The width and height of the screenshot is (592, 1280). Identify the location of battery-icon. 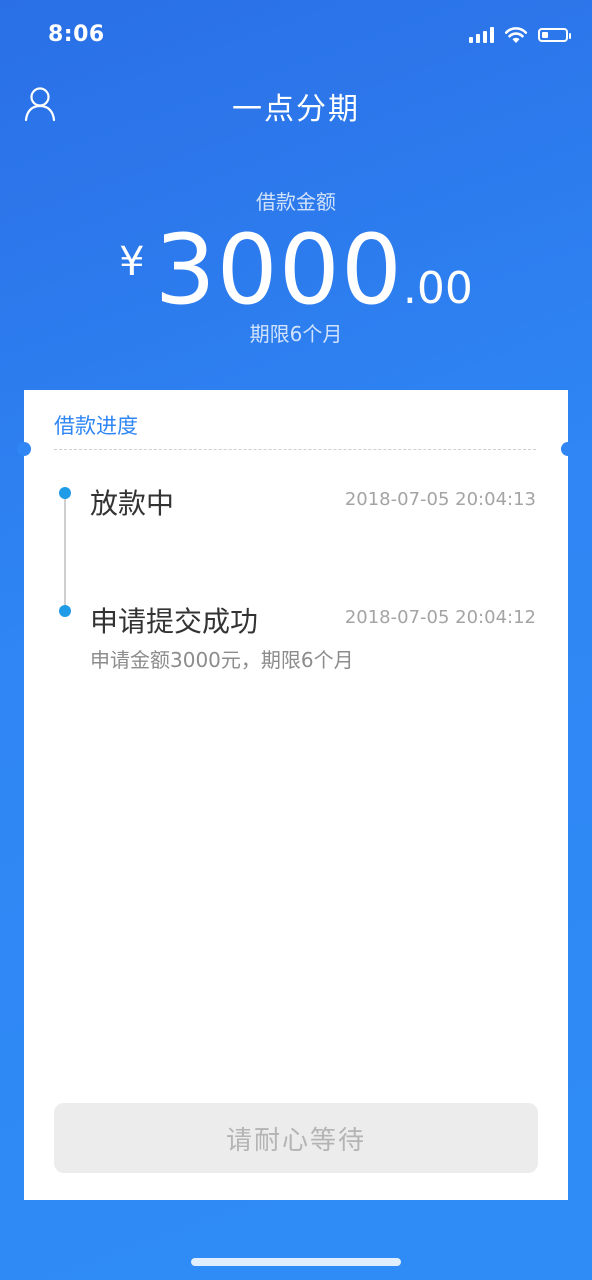
(554, 35).